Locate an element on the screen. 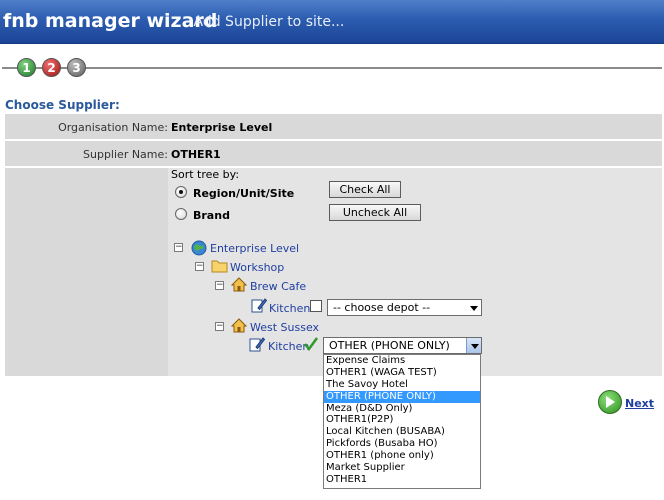 This screenshot has height=500, width=664. organisation-label: Organisation Name: is located at coordinates (113, 127).